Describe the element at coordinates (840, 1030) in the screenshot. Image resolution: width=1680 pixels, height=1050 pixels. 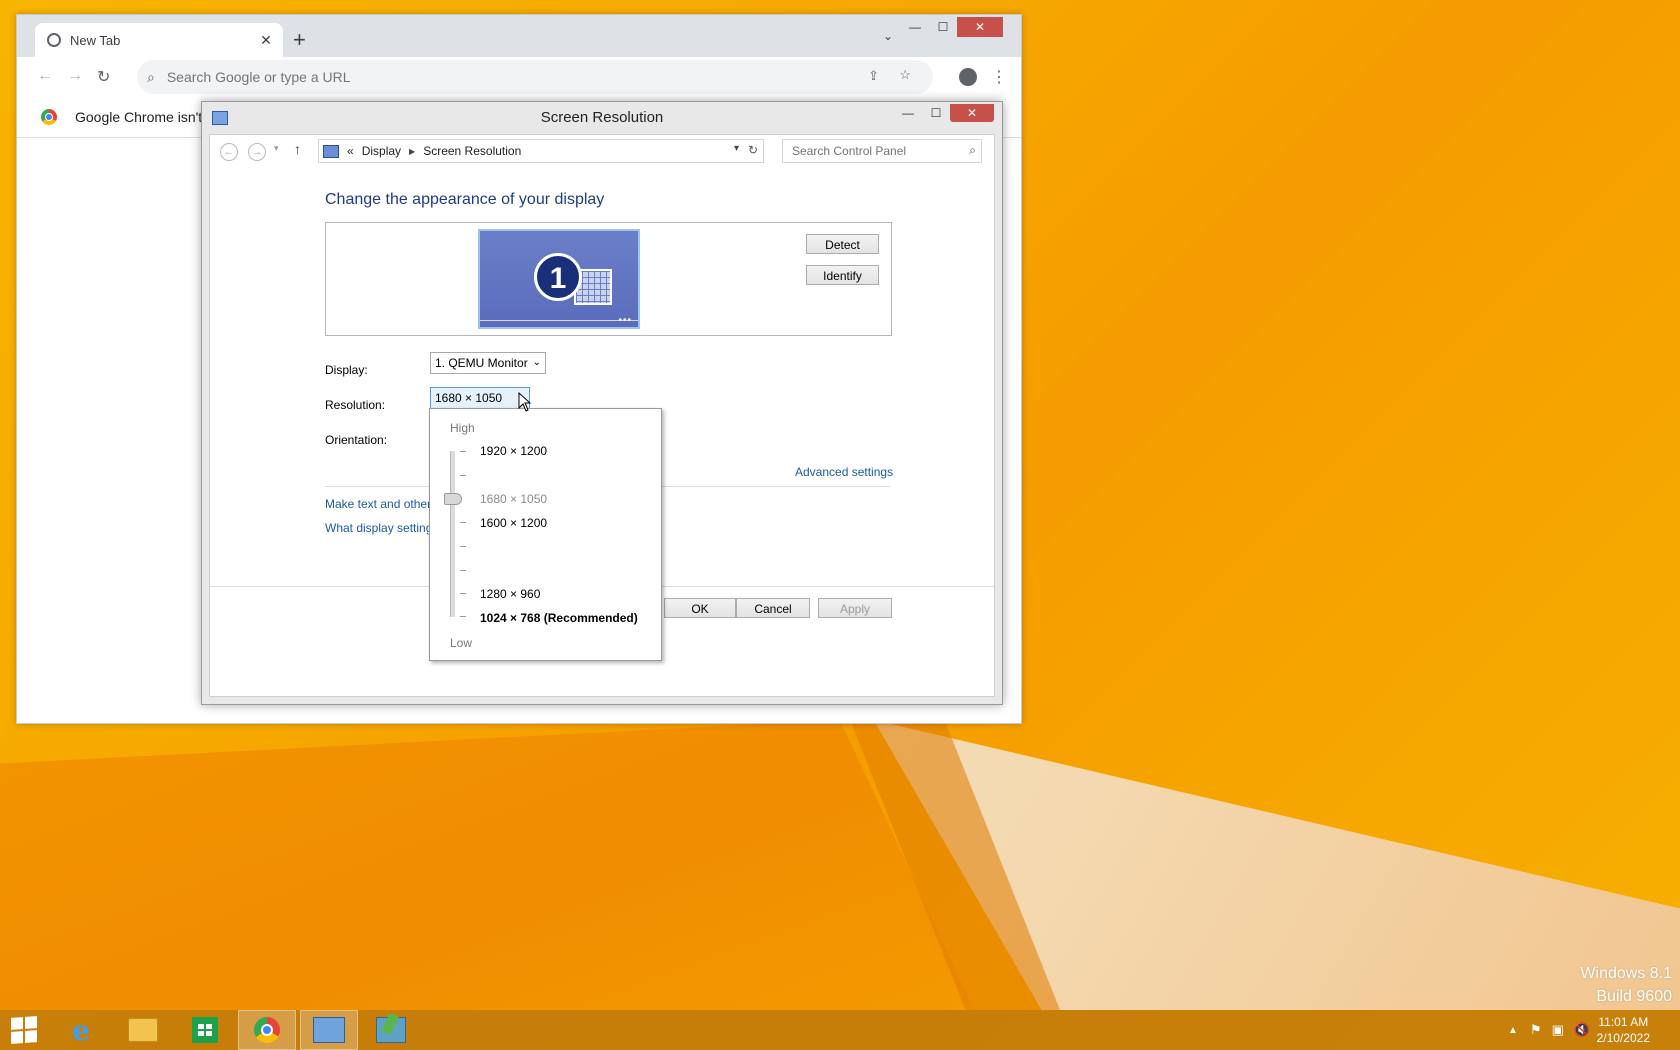
I see `taskbar: e ▲ ⚑ ▣ 🔇 11:01 AM 2/10/2022` at that location.